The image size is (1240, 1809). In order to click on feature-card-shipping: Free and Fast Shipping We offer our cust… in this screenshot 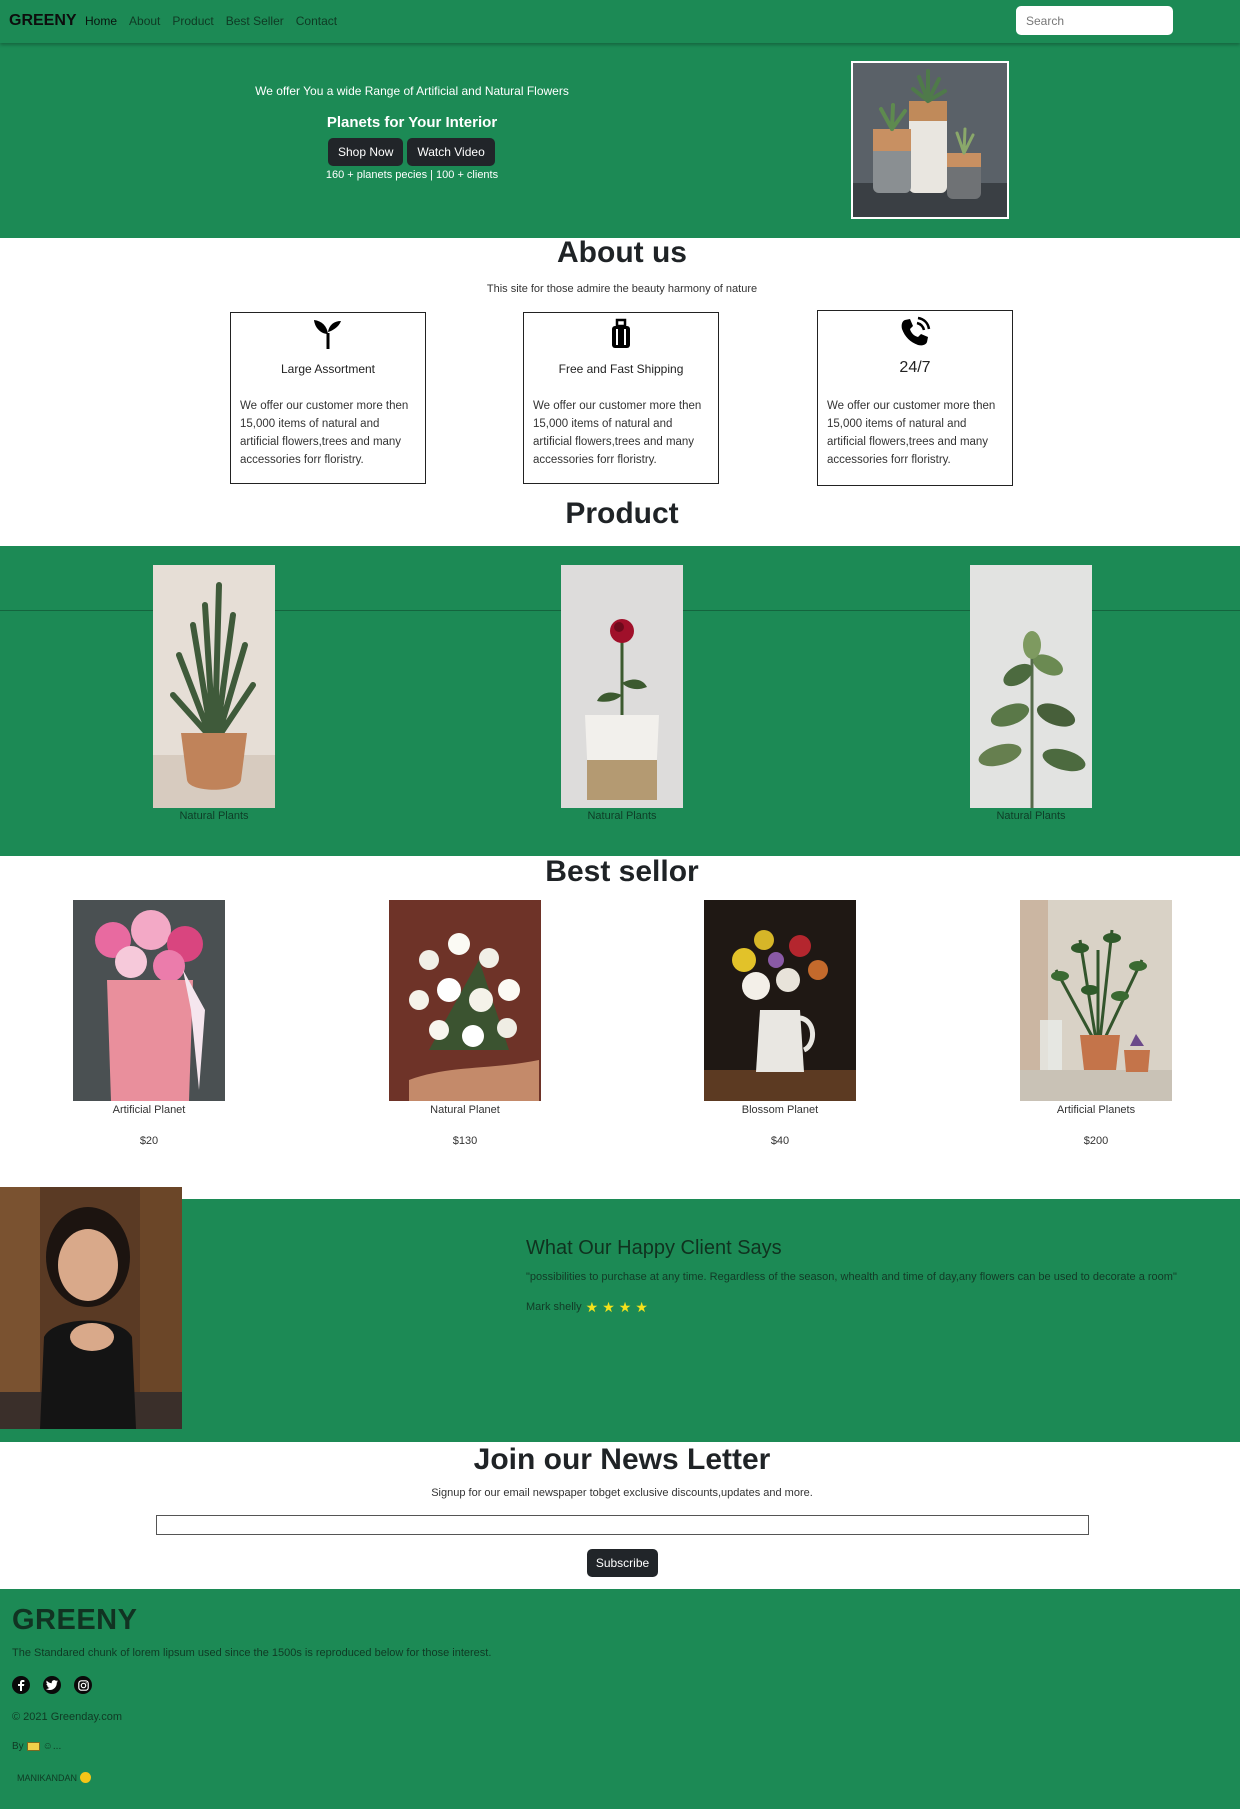, I will do `click(621, 398)`.